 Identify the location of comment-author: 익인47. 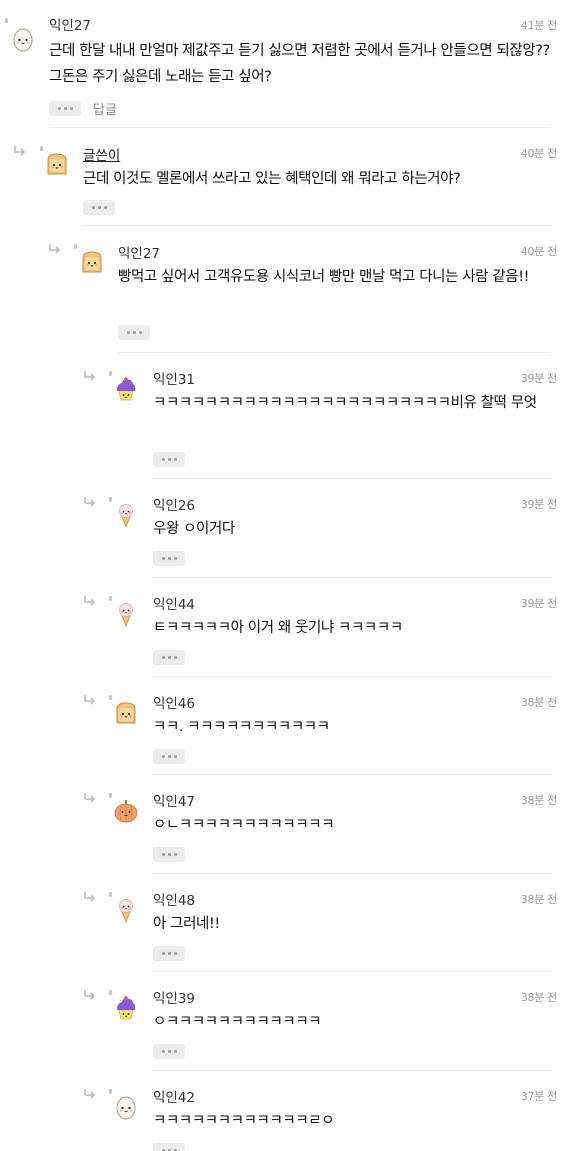
(174, 800).